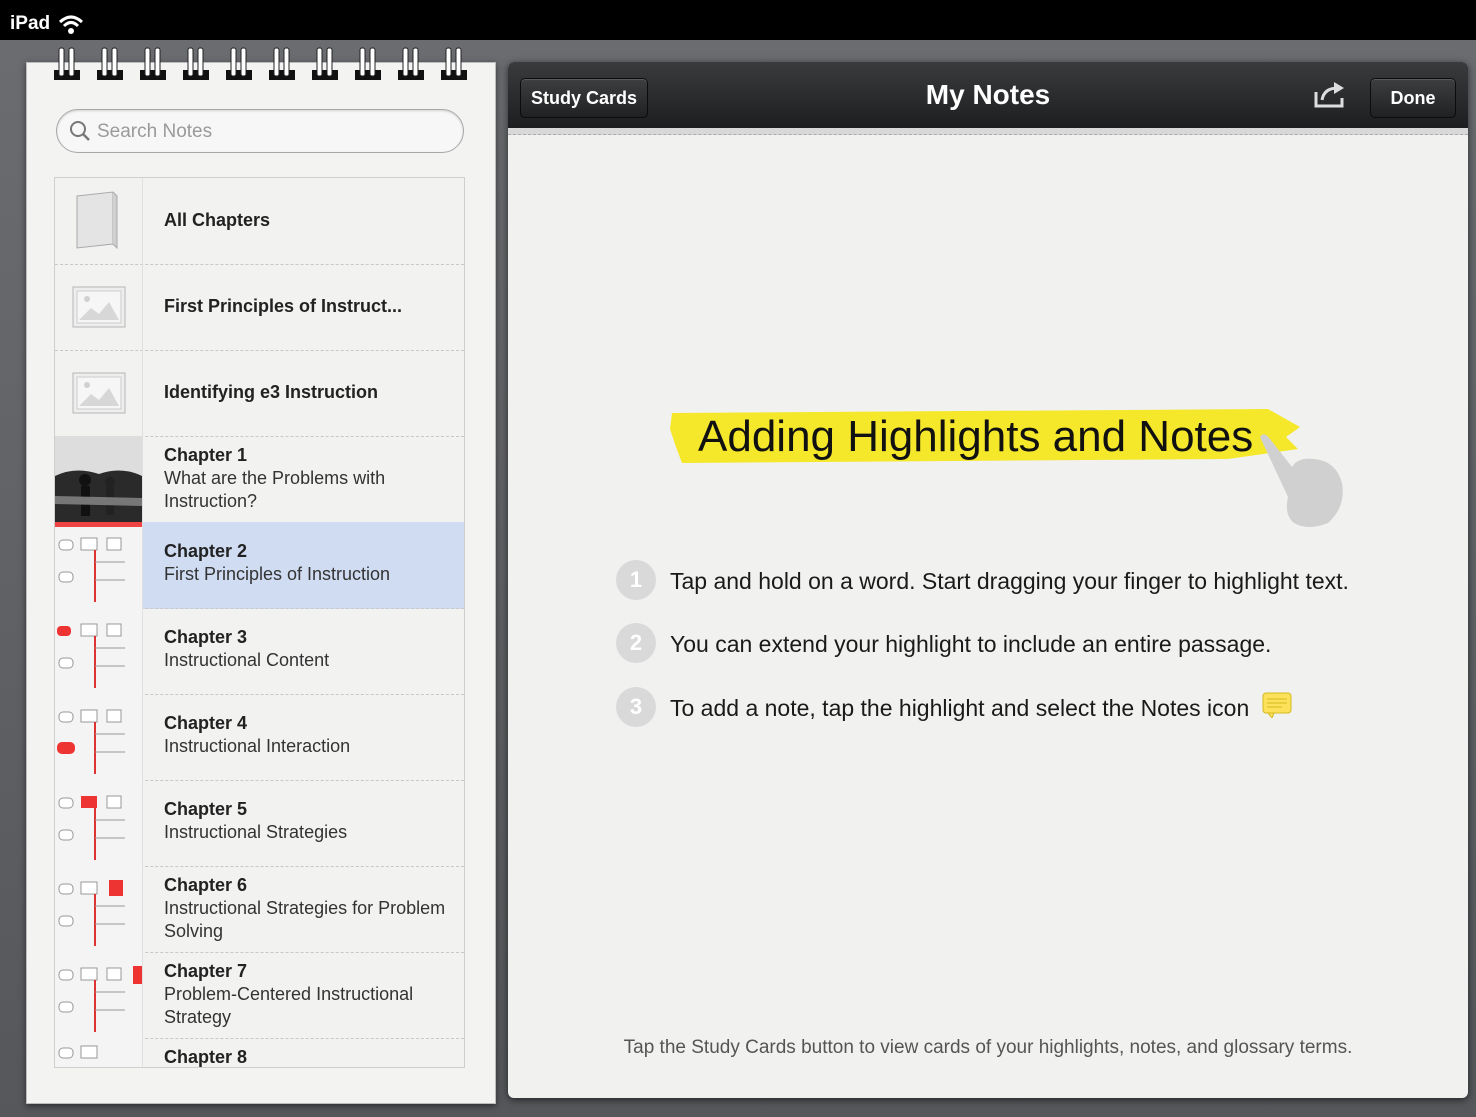  Describe the element at coordinates (636, 707) in the screenshot. I see `step-number-badge: 3` at that location.